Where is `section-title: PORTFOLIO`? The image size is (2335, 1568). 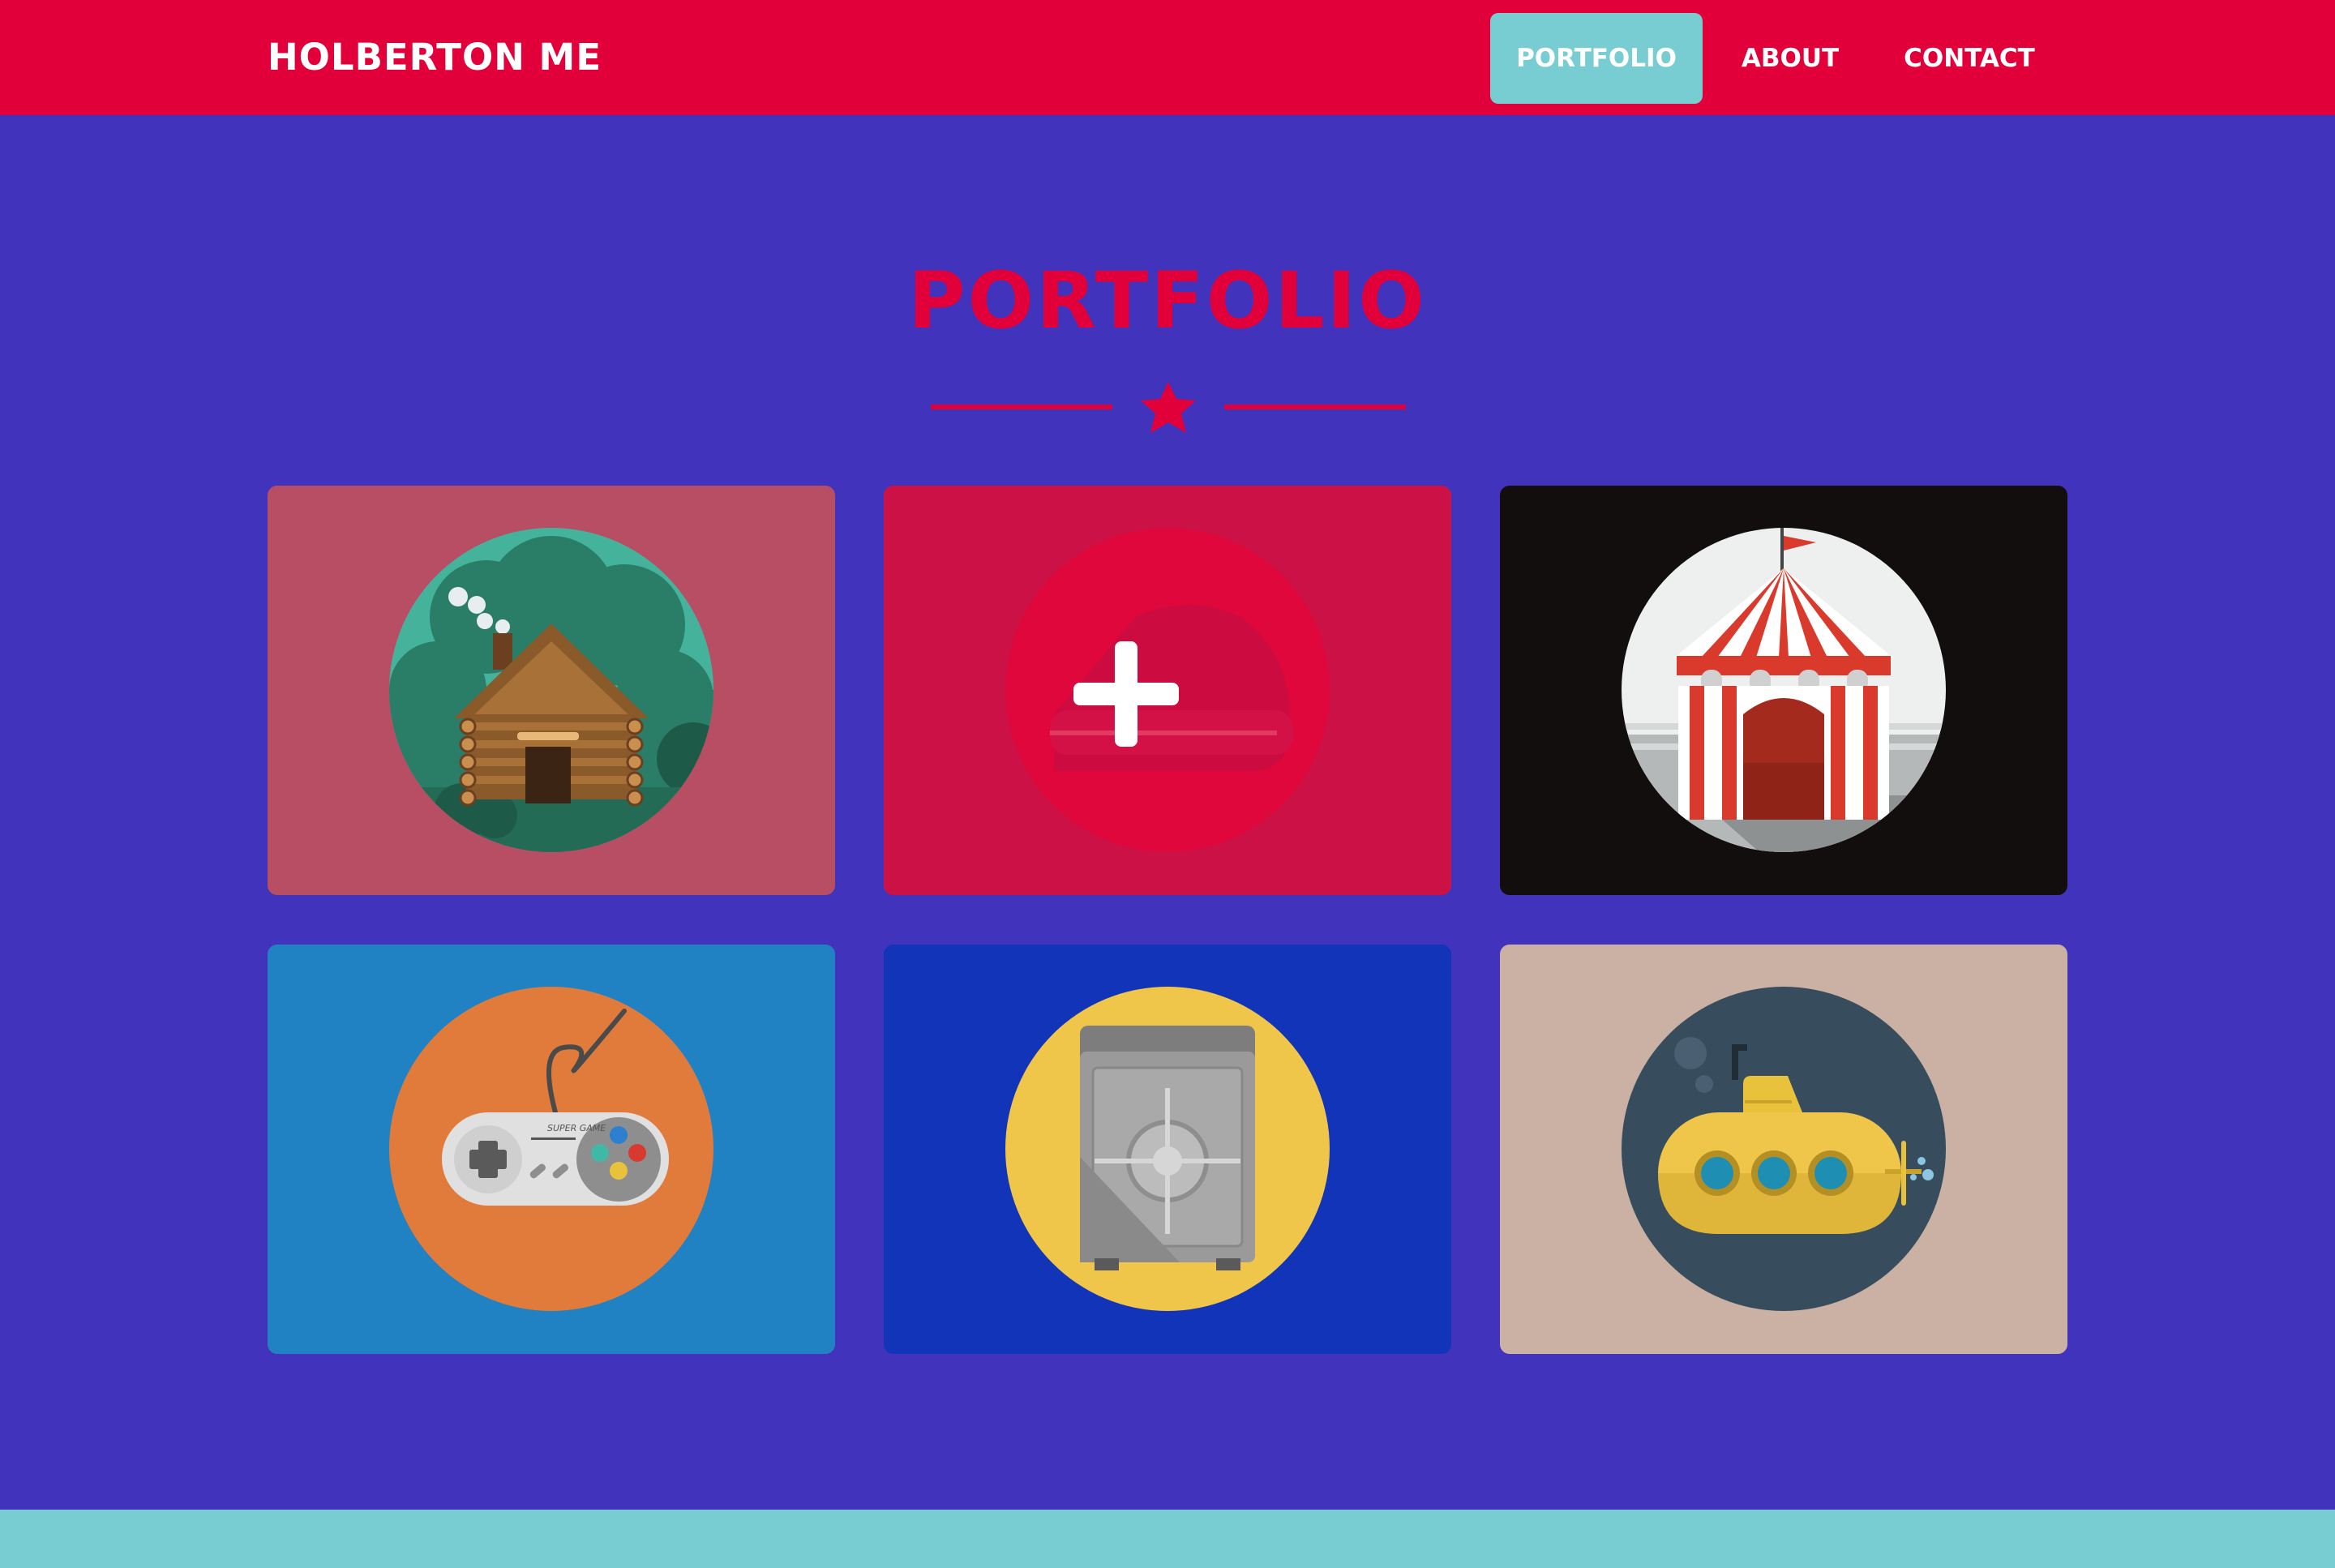 section-title: PORTFOLIO is located at coordinates (1167, 300).